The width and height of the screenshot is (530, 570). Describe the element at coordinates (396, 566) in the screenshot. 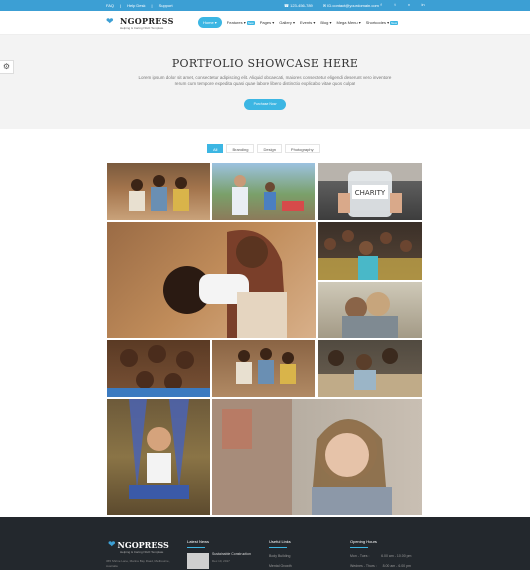

I see `hours-time: 8.00 am - 6.00 pm` at that location.